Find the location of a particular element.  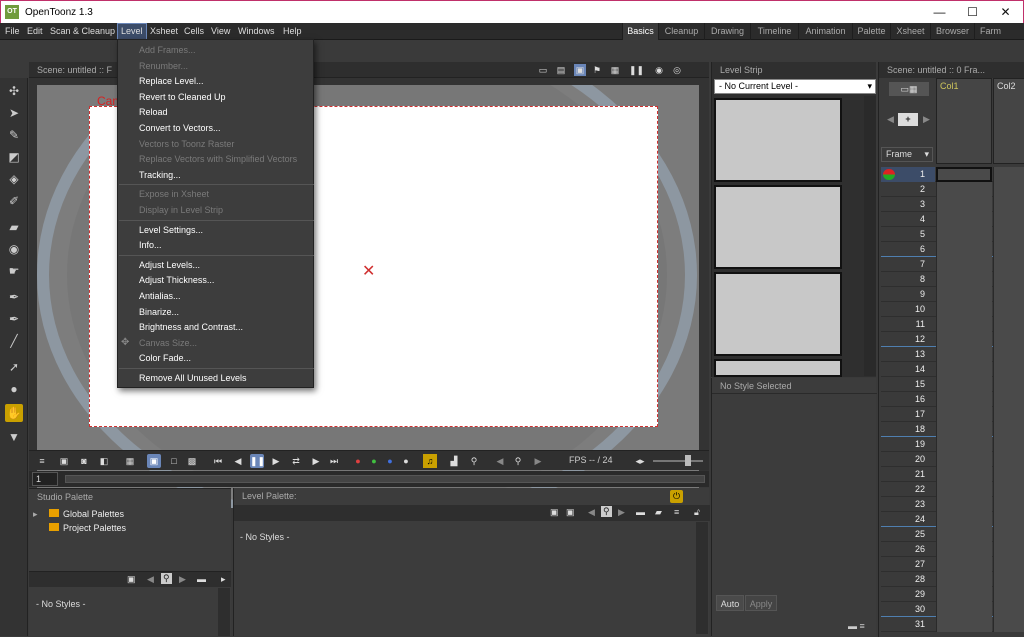

save-icon: ▣ is located at coordinates (64, 461).